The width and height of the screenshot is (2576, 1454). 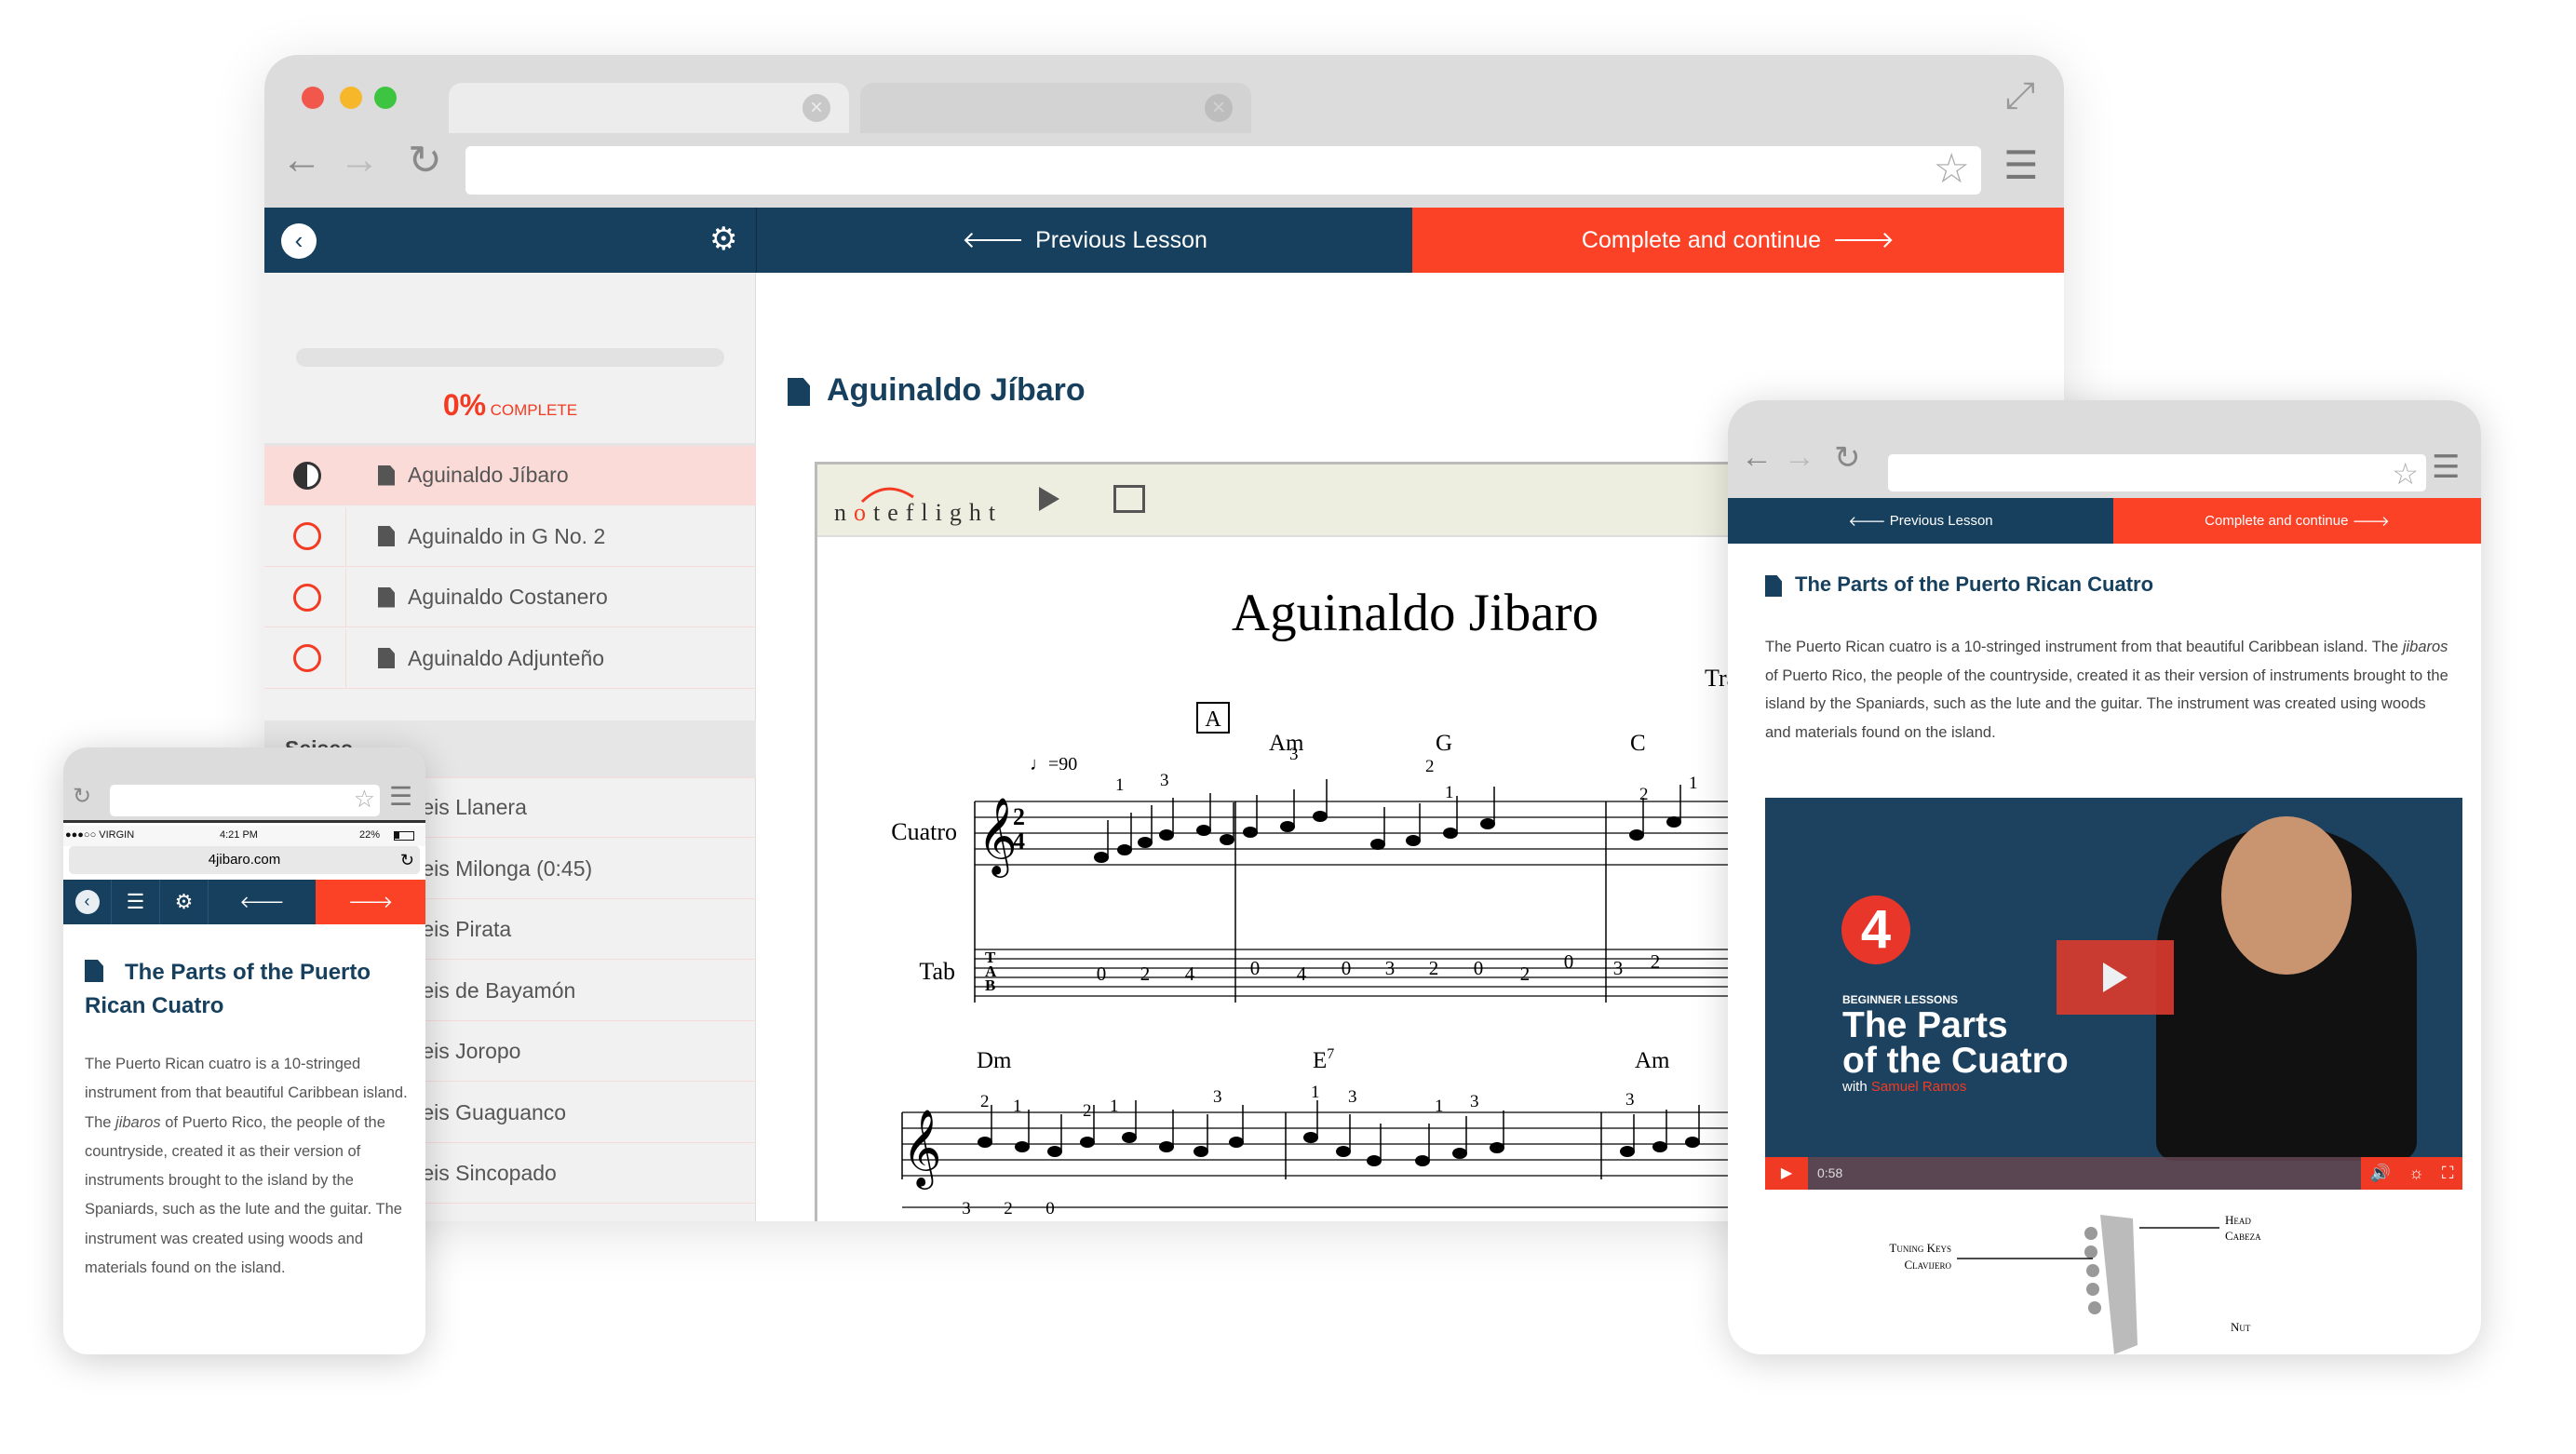 I want to click on tab-fret-number: 3, so click(x=1618, y=968).